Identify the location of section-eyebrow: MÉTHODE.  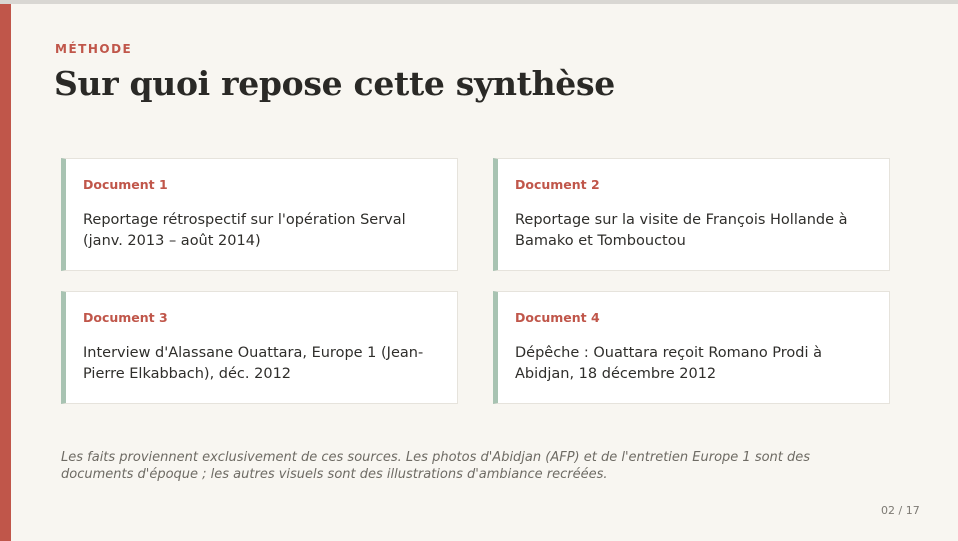
(94, 49).